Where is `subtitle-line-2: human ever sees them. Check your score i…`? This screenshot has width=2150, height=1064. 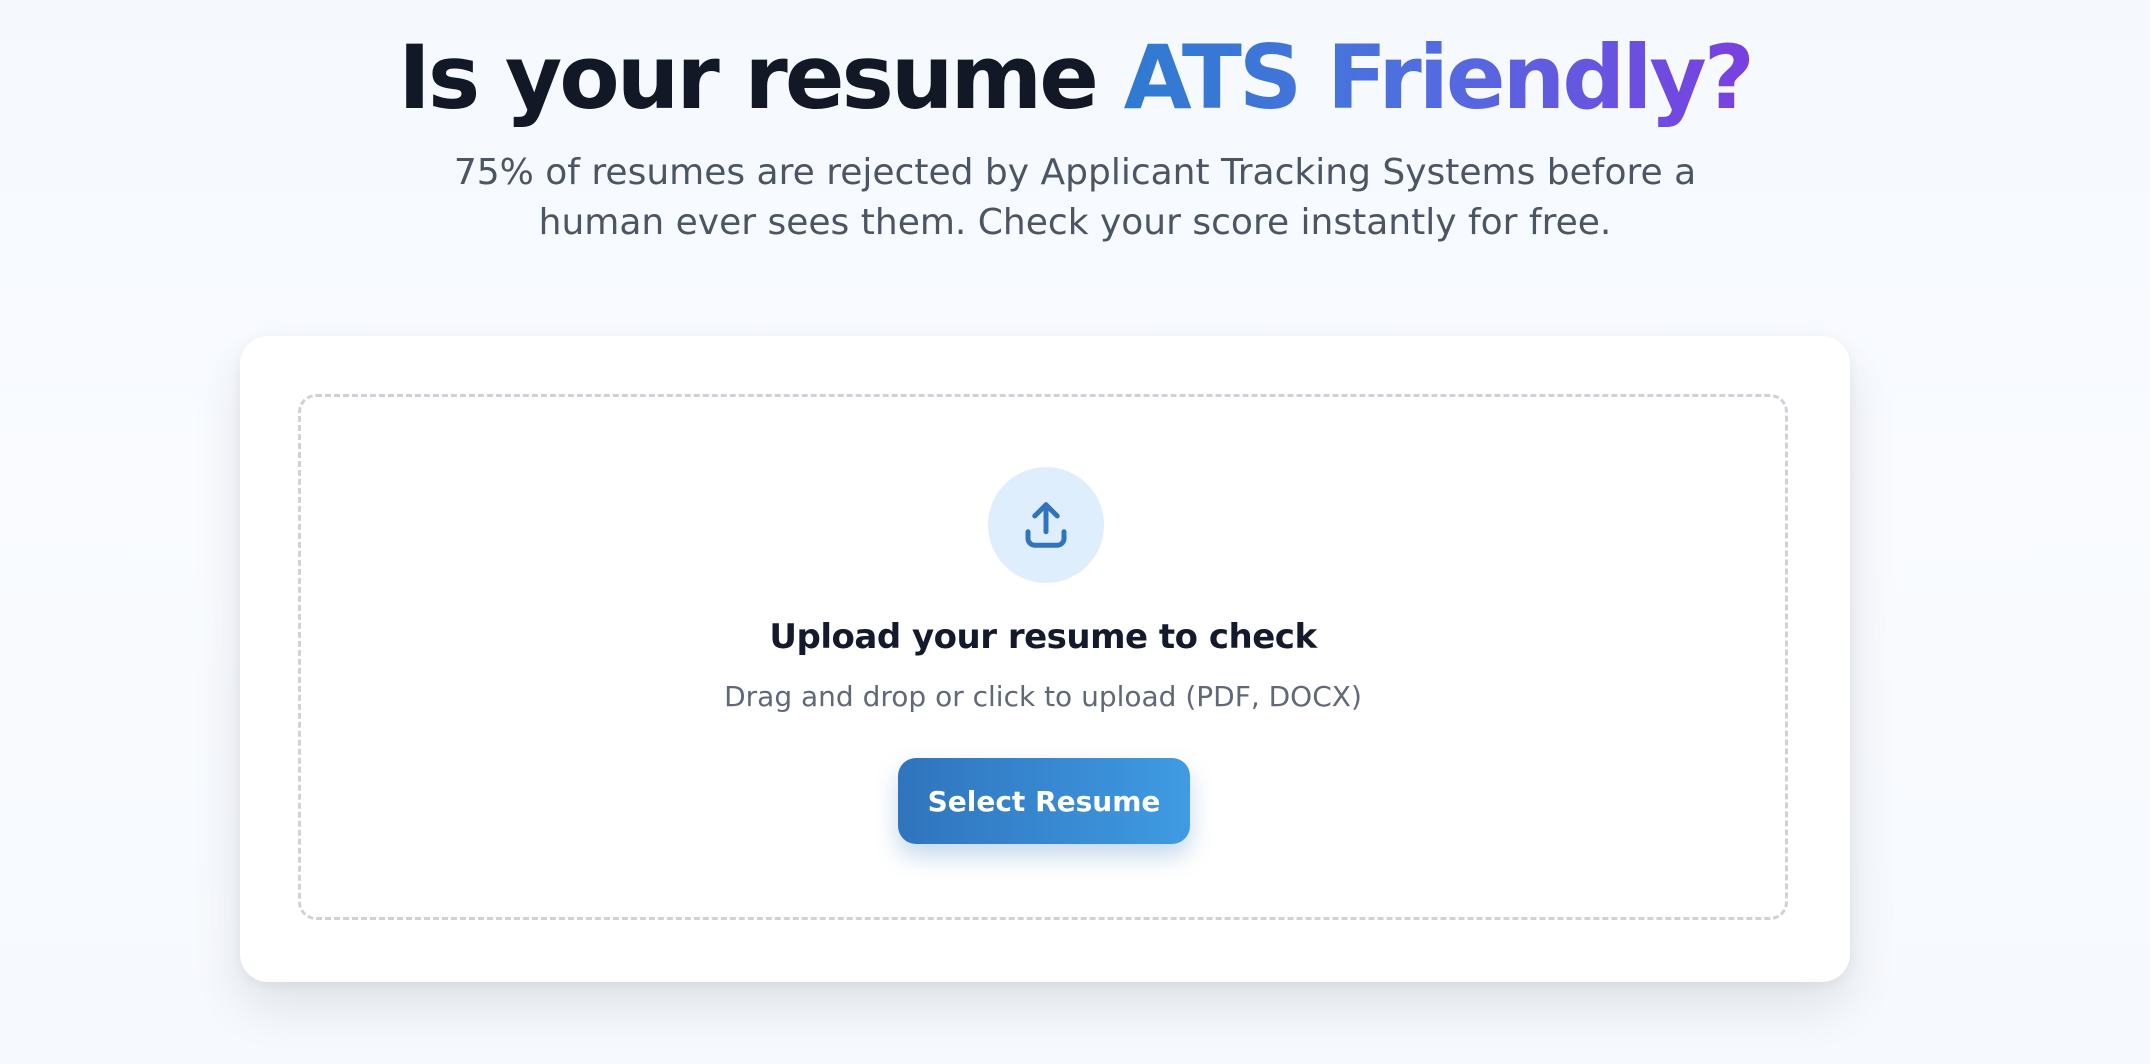 subtitle-line-2: human ever sees them. Check your score i… is located at coordinates (1075, 222).